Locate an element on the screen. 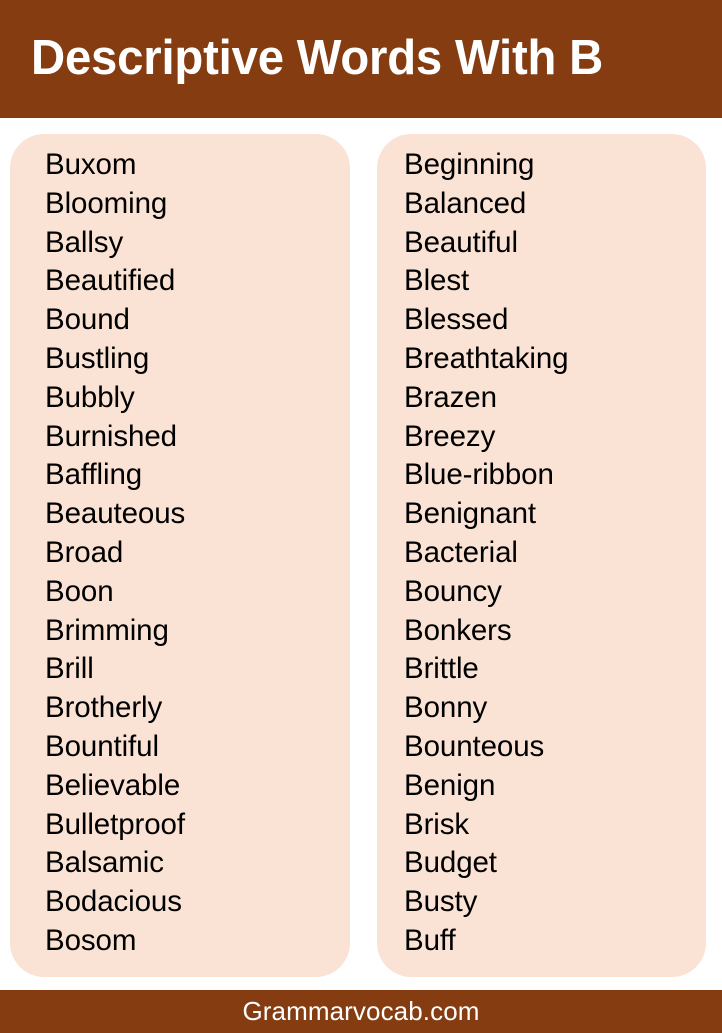 The image size is (722, 1033). word-item: Buxom is located at coordinates (91, 164).